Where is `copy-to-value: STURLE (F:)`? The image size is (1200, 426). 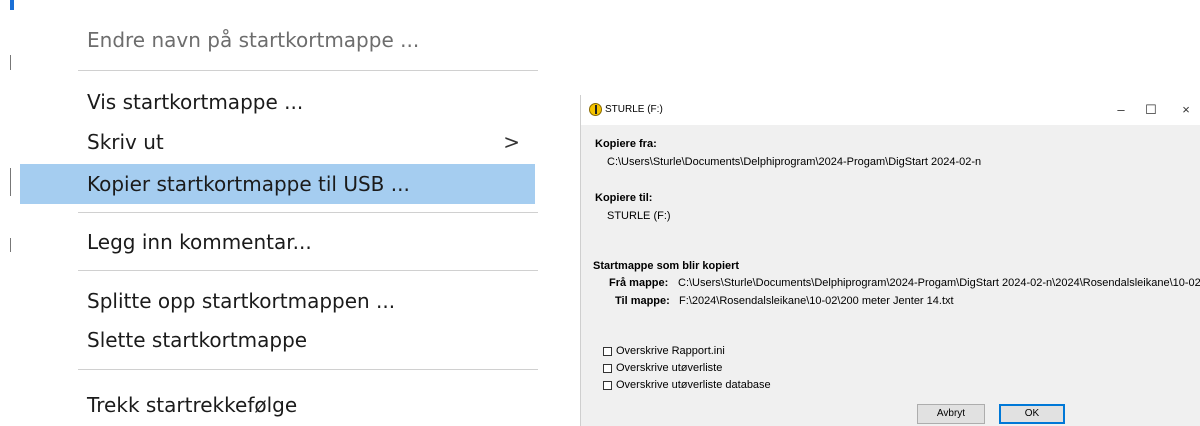 copy-to-value: STURLE (F:) is located at coordinates (639, 216).